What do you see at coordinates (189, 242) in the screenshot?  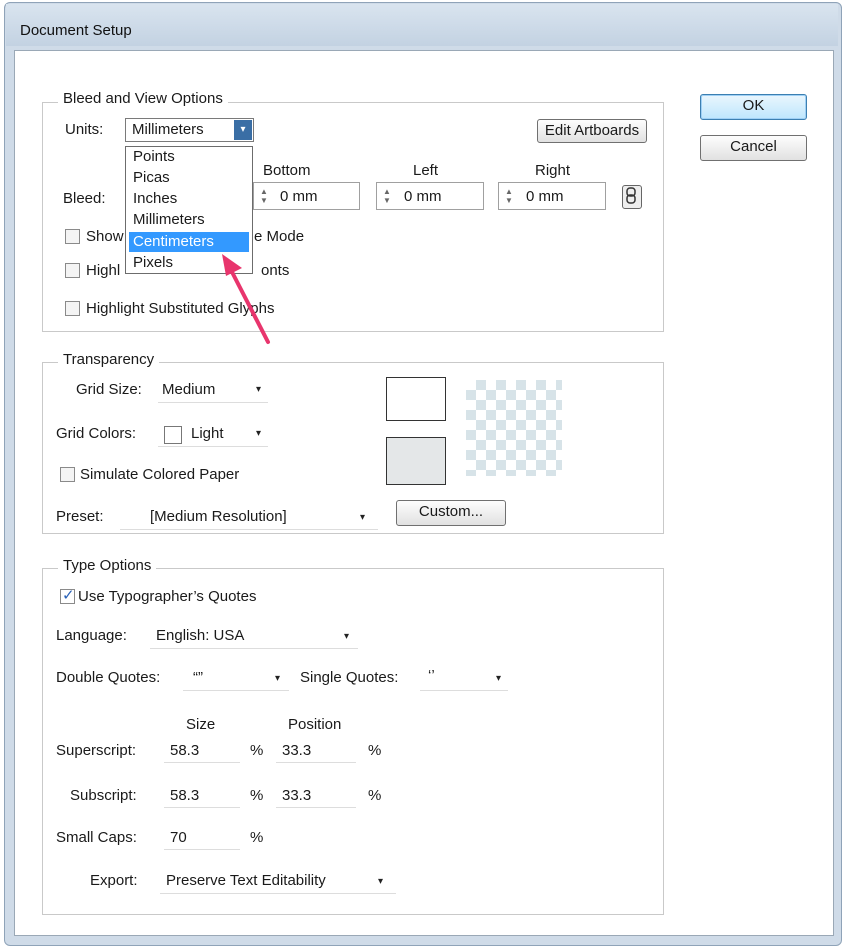 I see `units-option-centimeters: Centimeters` at bounding box center [189, 242].